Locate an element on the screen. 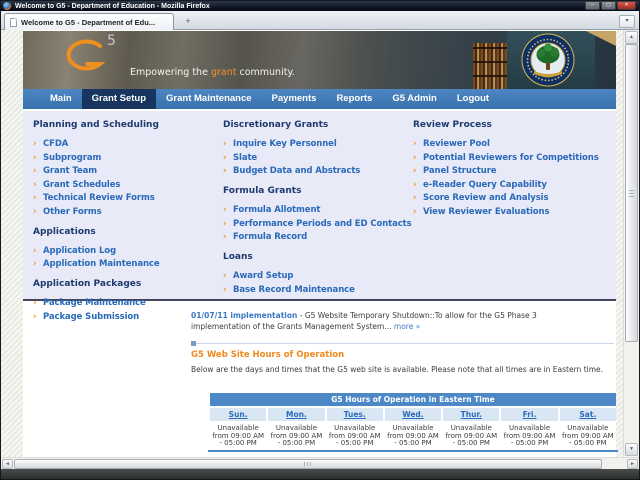 This screenshot has height=480, width=640. gold-corner-decoration is located at coordinates (601, 38).